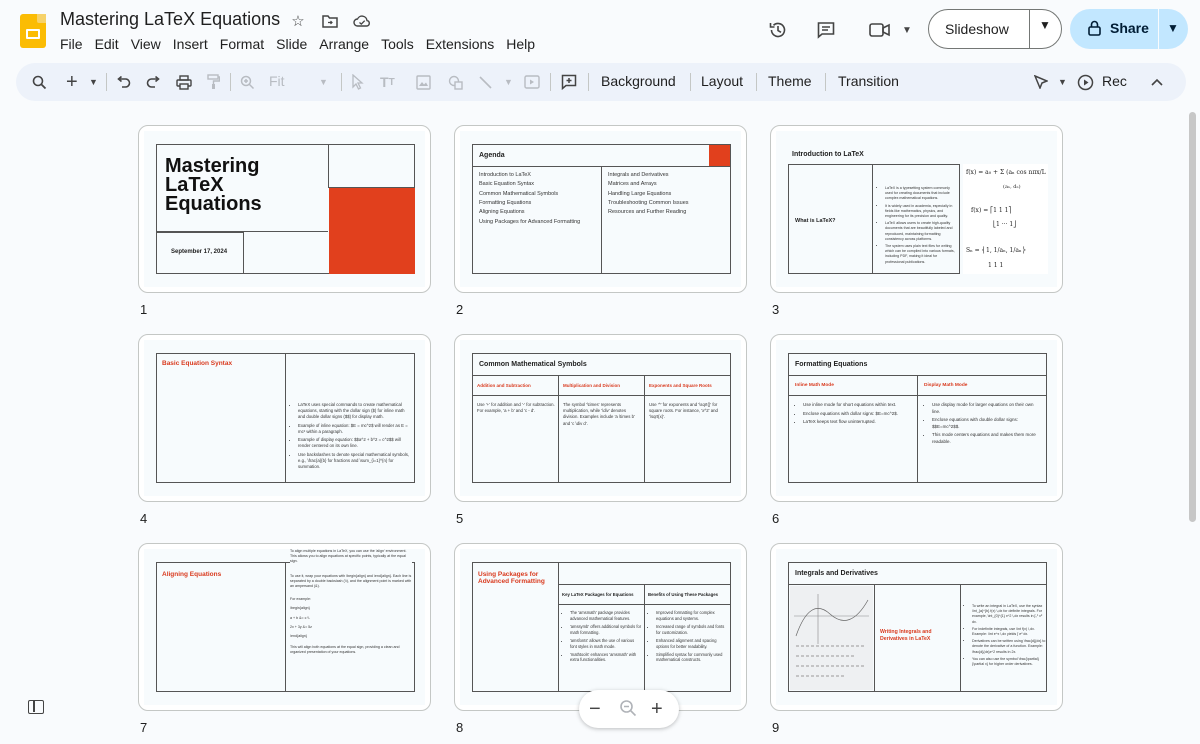 The height and width of the screenshot is (744, 1200). What do you see at coordinates (277, 81) in the screenshot?
I see `zoom-level: Fit` at bounding box center [277, 81].